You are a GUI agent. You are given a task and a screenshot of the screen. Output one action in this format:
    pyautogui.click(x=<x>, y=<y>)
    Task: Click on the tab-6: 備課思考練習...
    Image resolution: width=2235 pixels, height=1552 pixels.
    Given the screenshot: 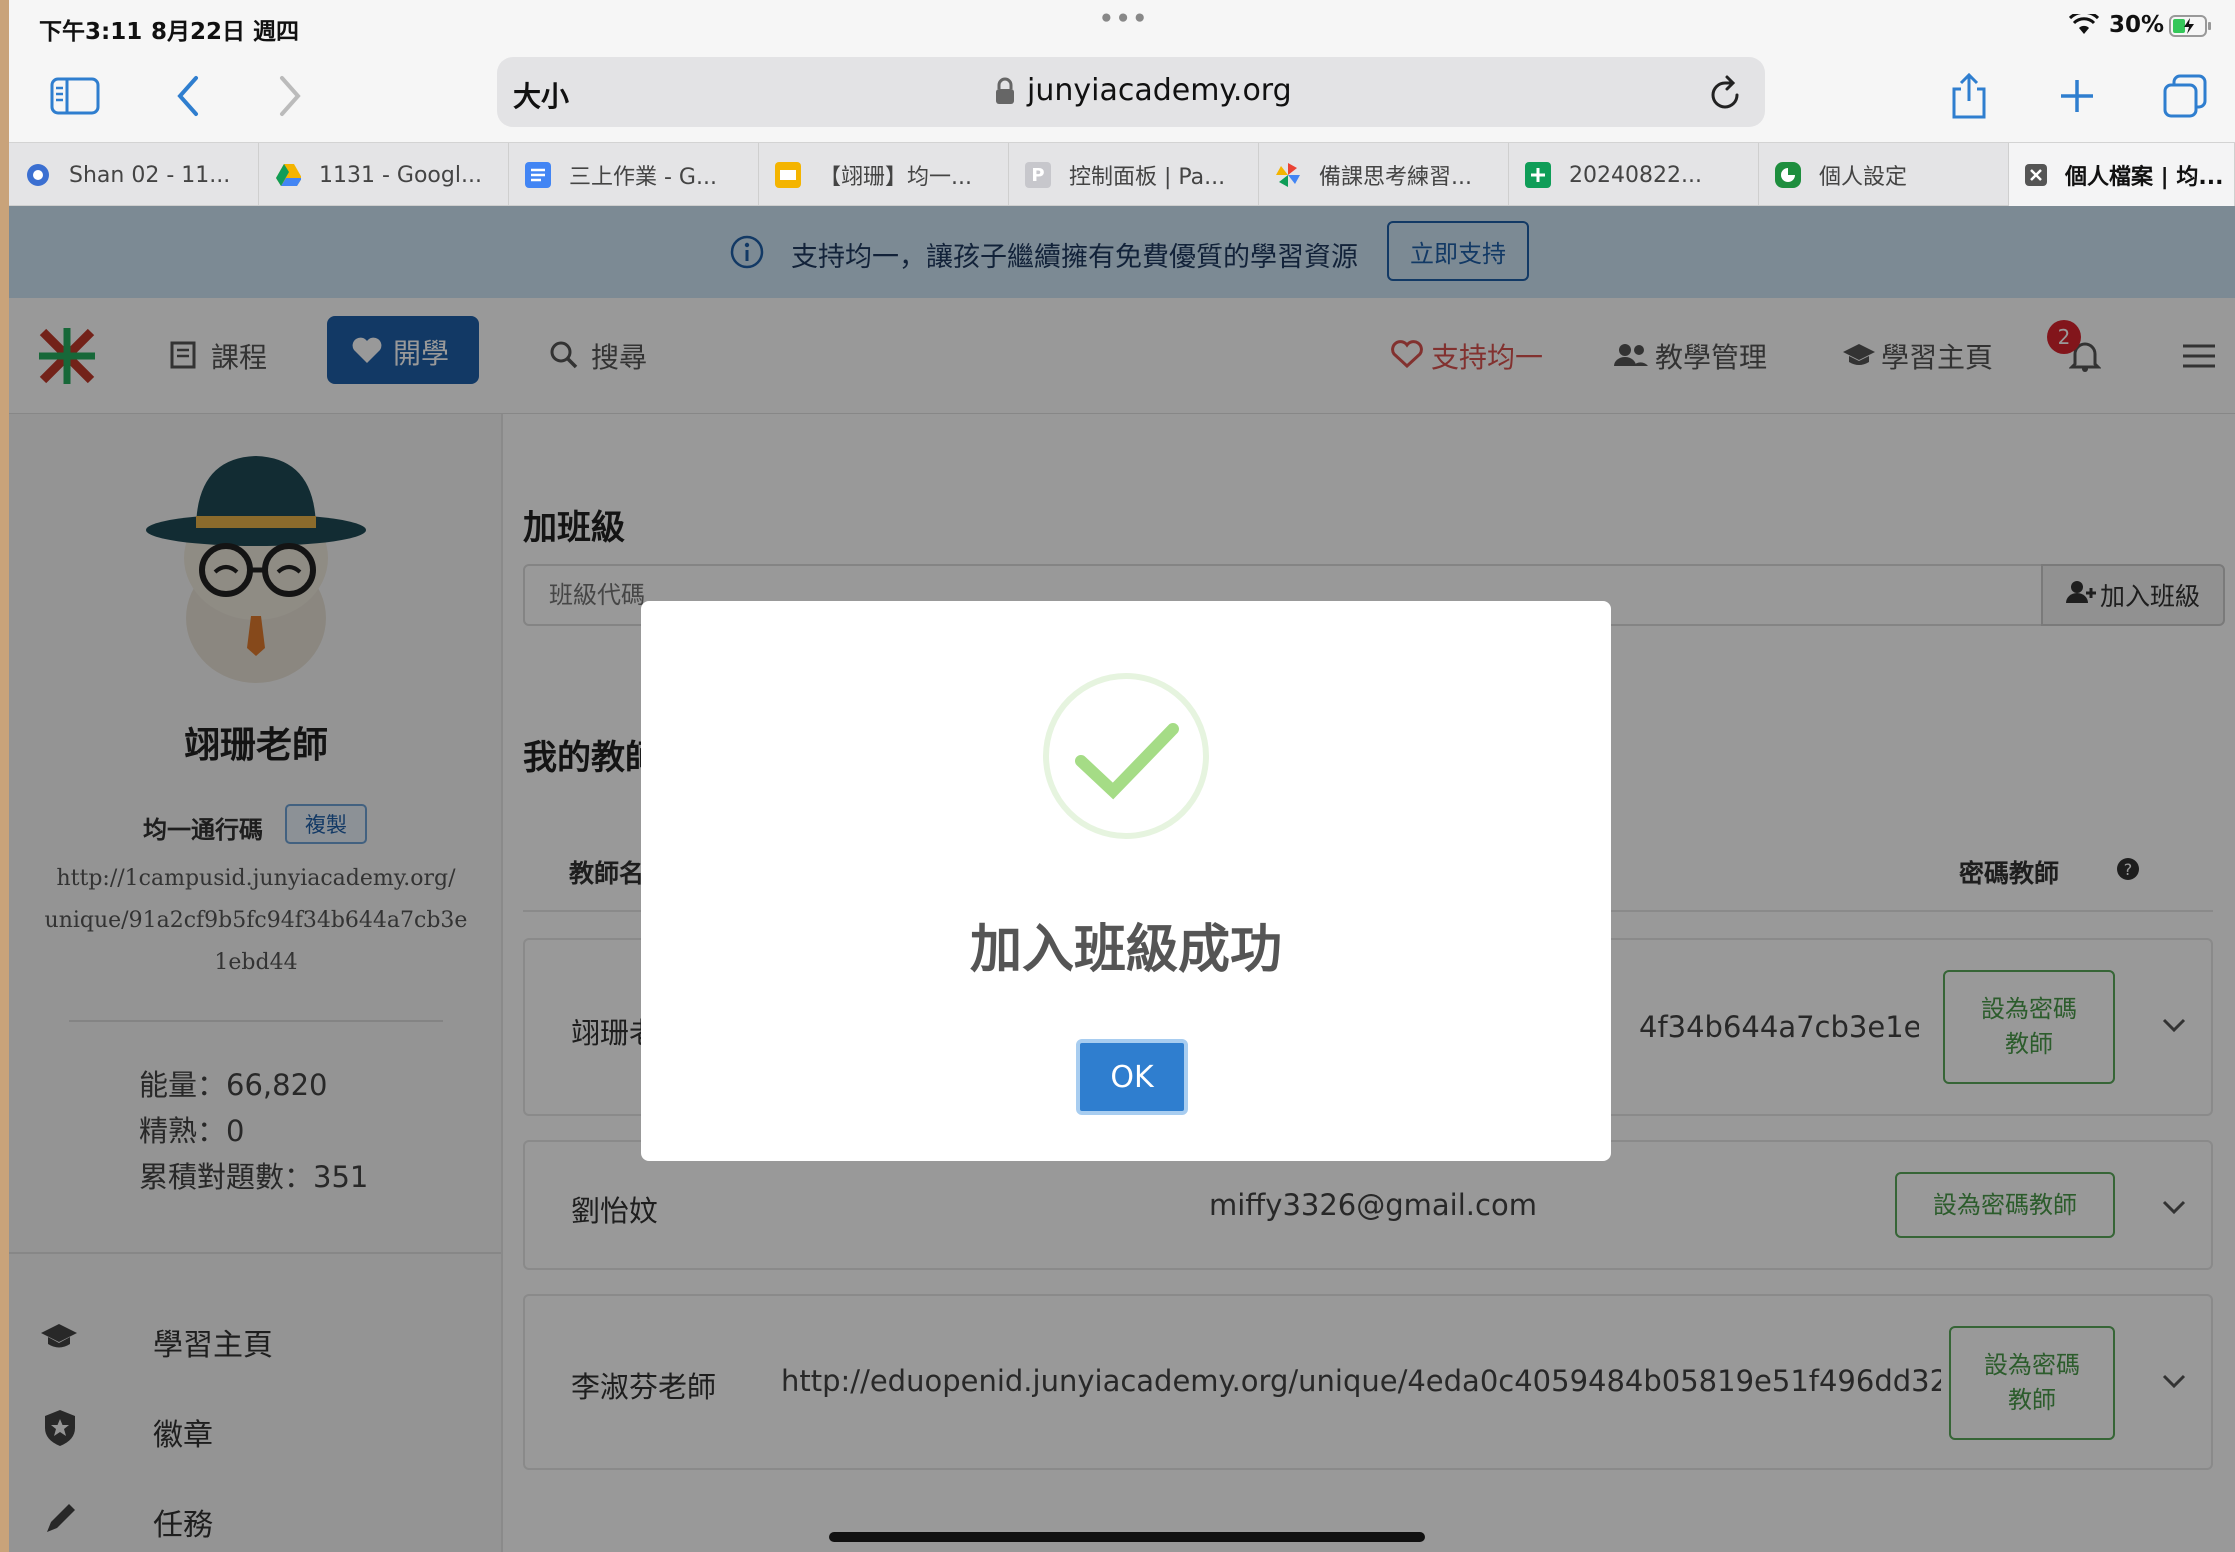 What is the action you would take?
    pyautogui.click(x=1384, y=175)
    